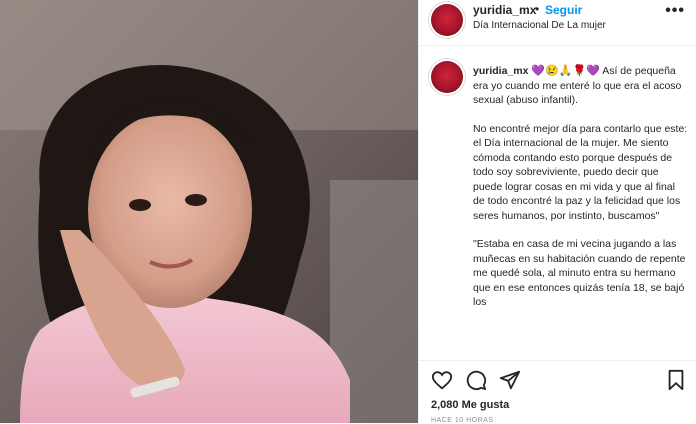 The image size is (696, 424). I want to click on actions-bar: 2,080 Me gusta HACE 10 HORAS, so click(557, 392).